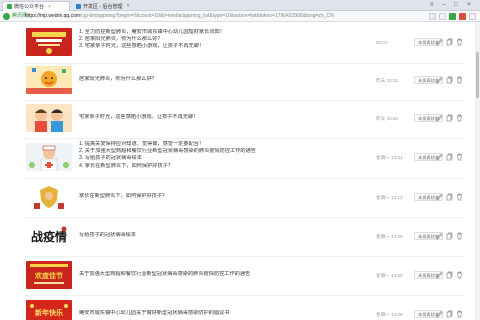  Describe the element at coordinates (224, 79) in the screenshot. I see `article-title: 居家阳光肺炎，你为什么那么好？` at that location.